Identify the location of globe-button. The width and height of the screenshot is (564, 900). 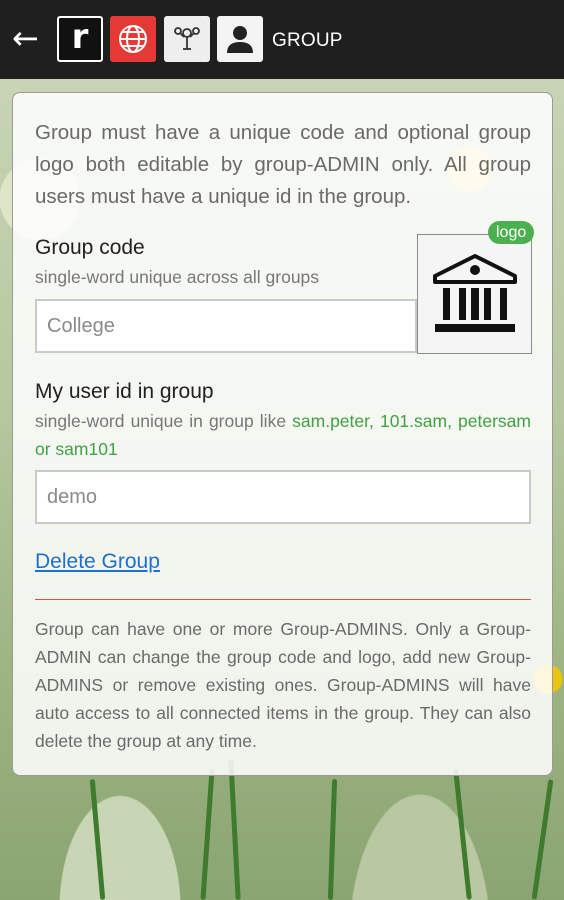
(133, 39).